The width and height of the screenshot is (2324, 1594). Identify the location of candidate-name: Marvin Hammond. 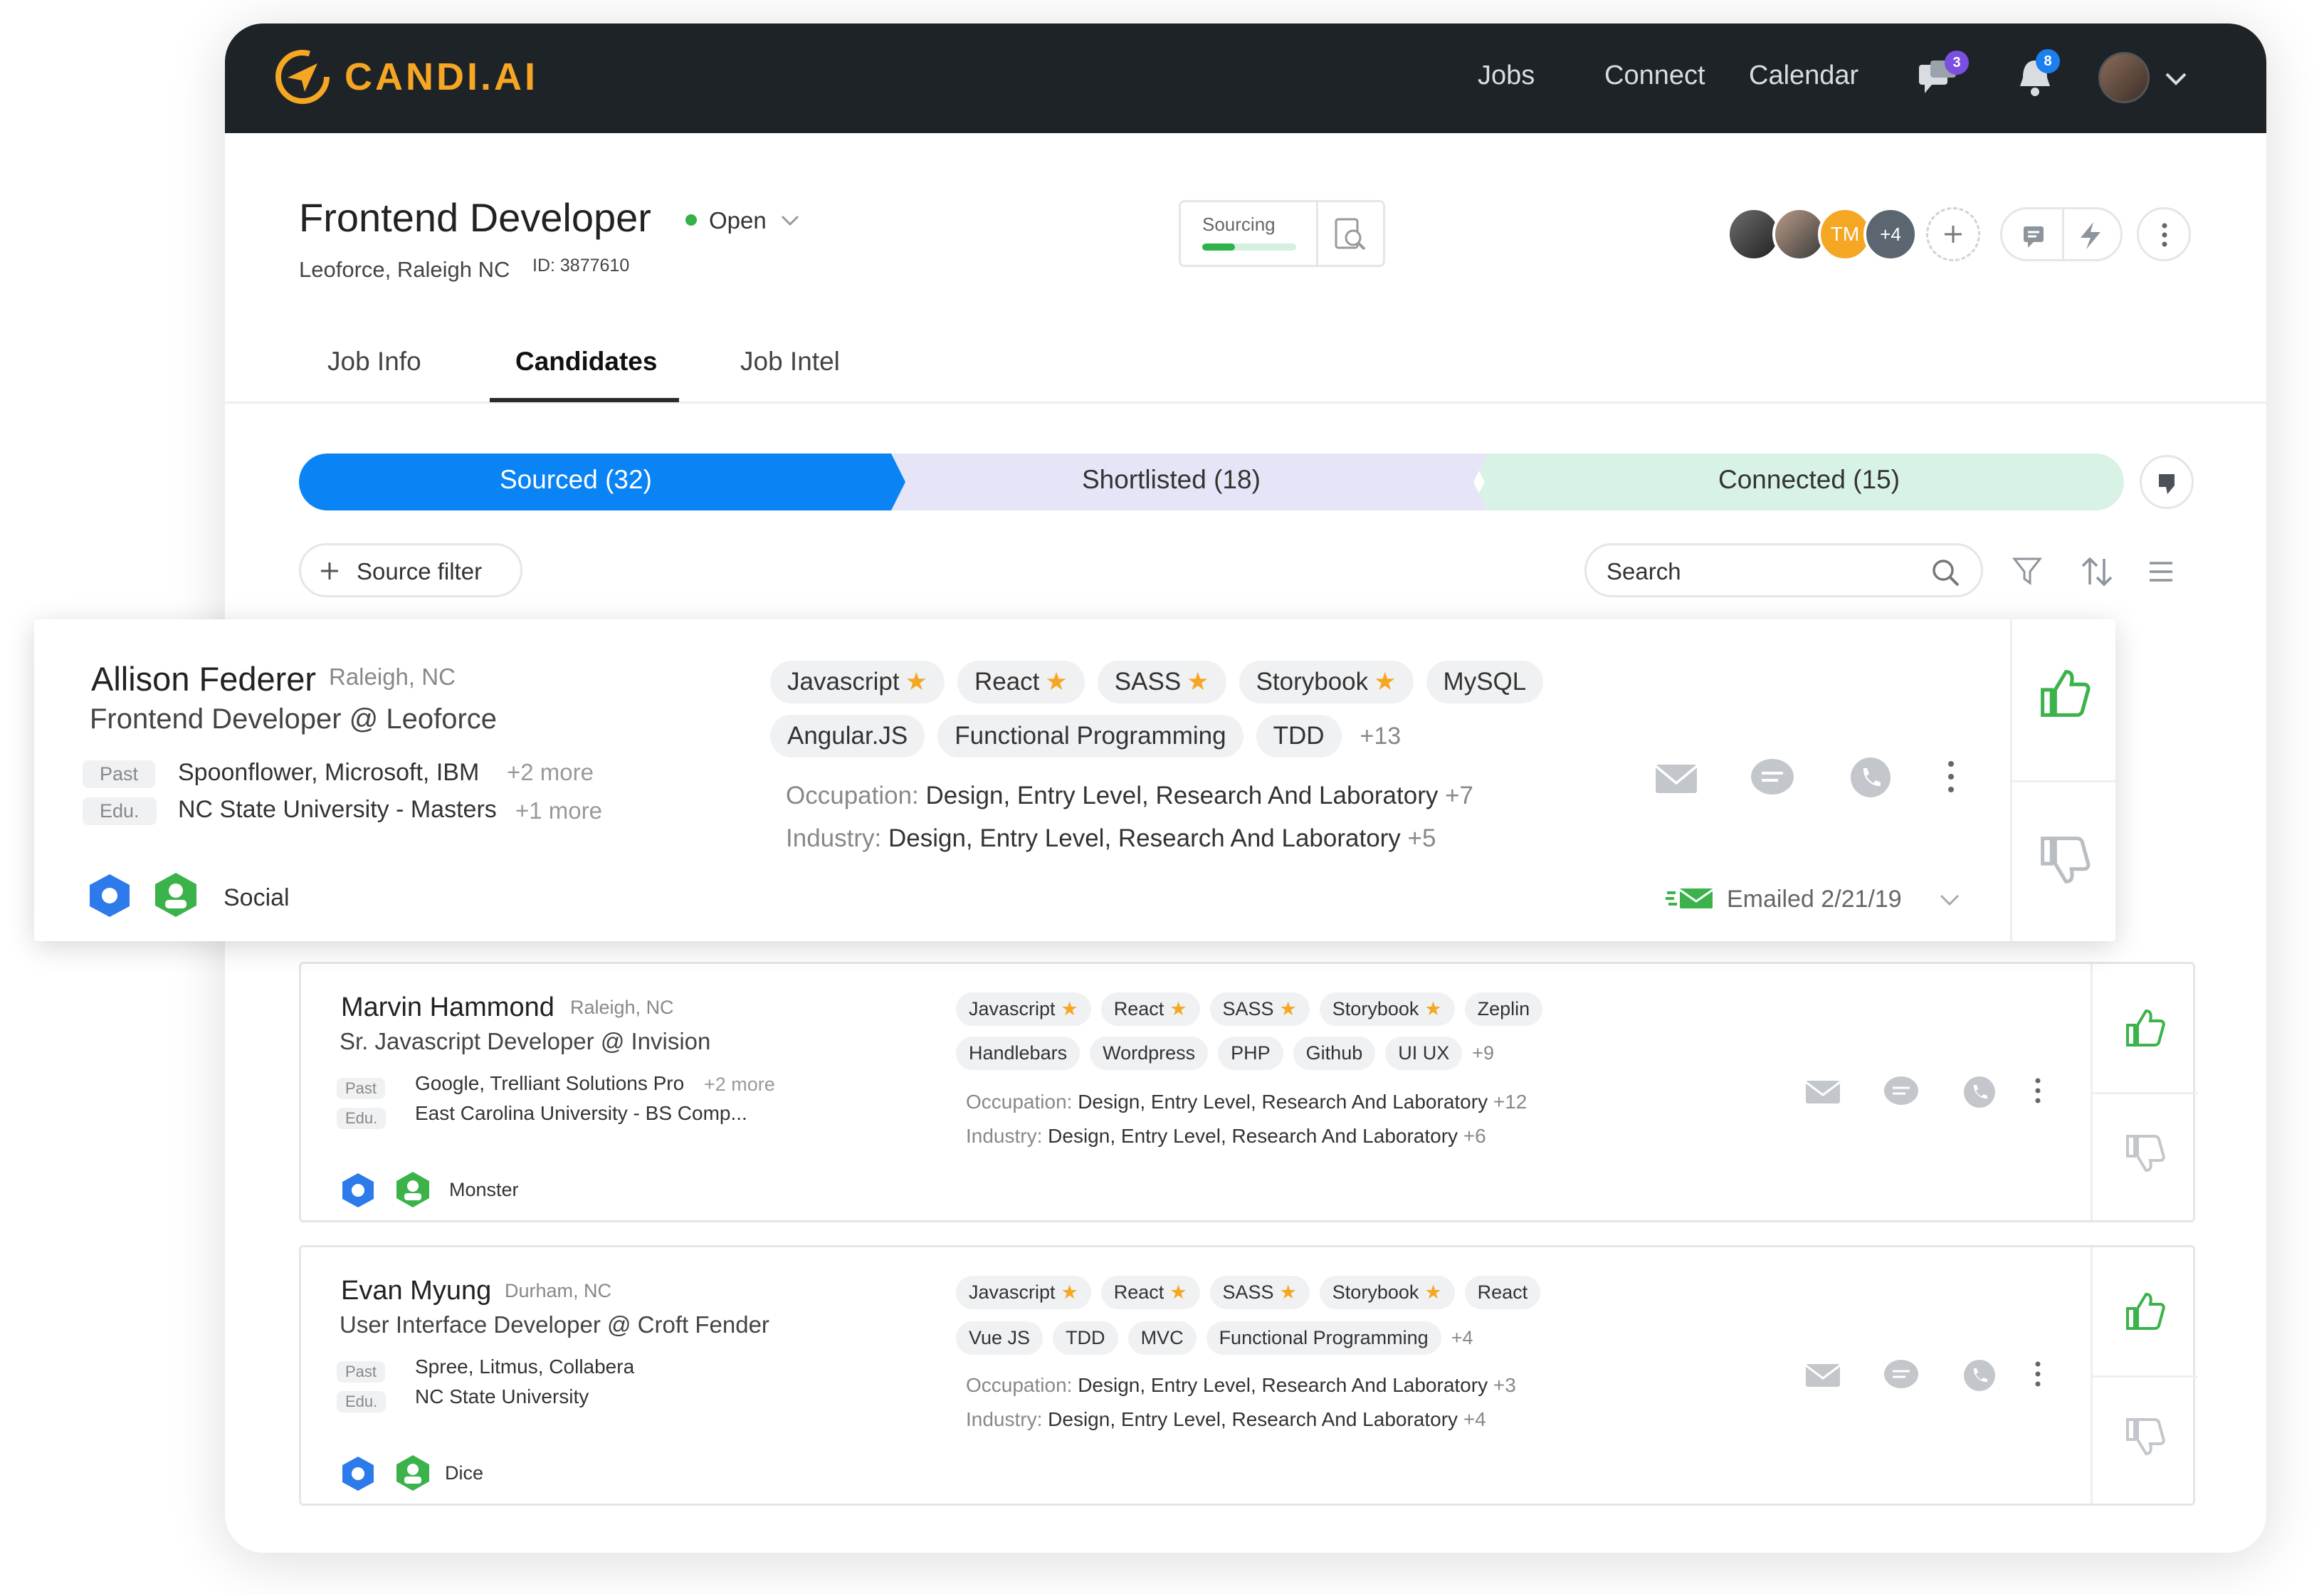
(448, 1007).